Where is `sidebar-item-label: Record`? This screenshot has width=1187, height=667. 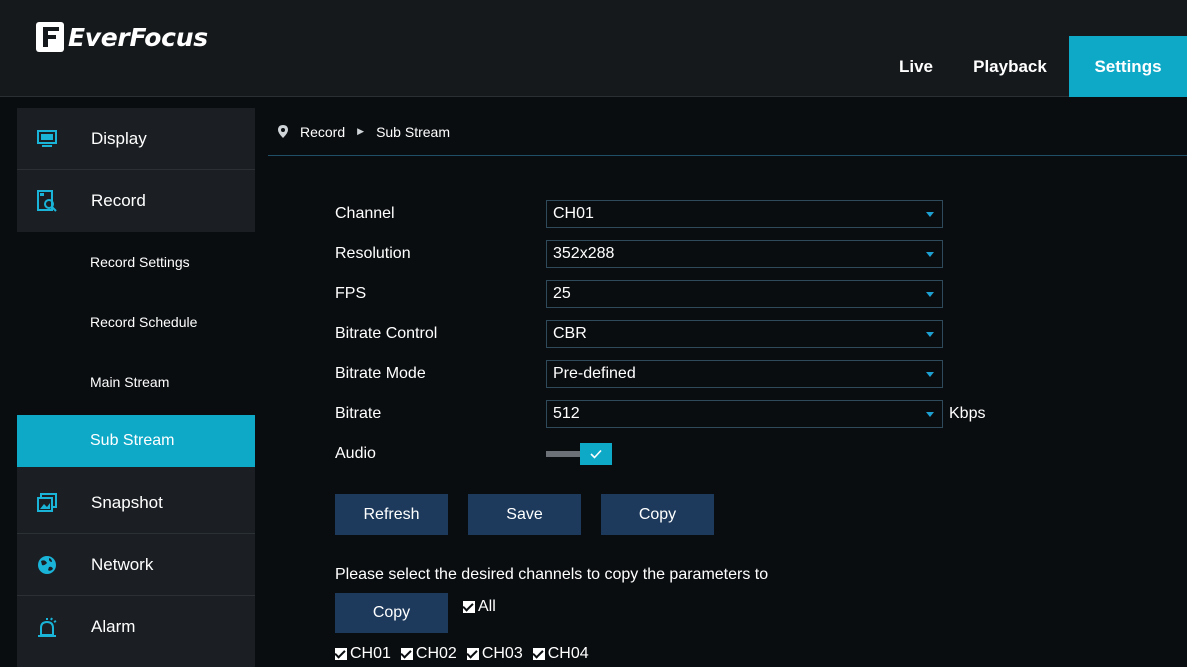 sidebar-item-label: Record is located at coordinates (118, 200).